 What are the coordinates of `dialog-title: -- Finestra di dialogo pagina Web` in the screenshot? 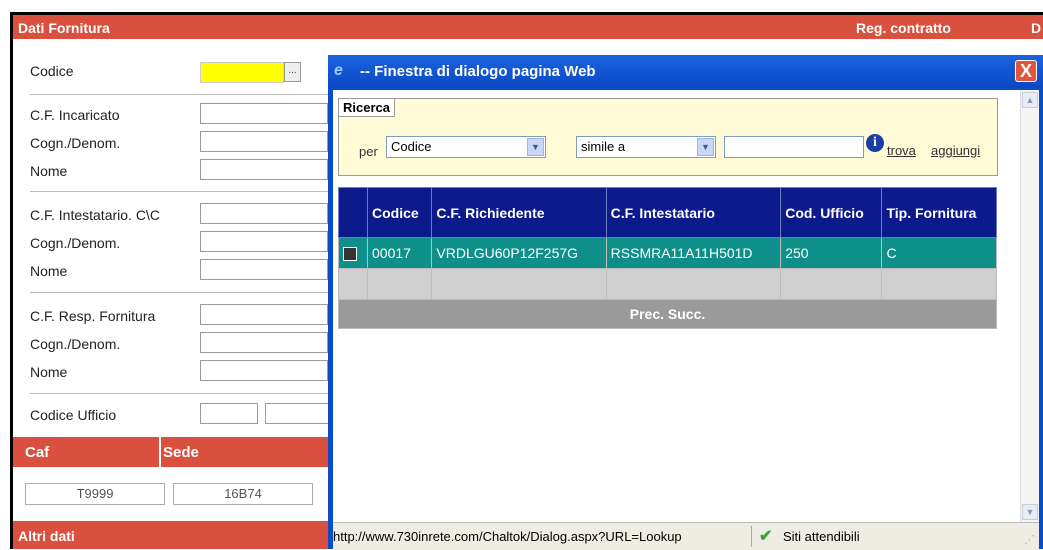 It's located at (478, 71).